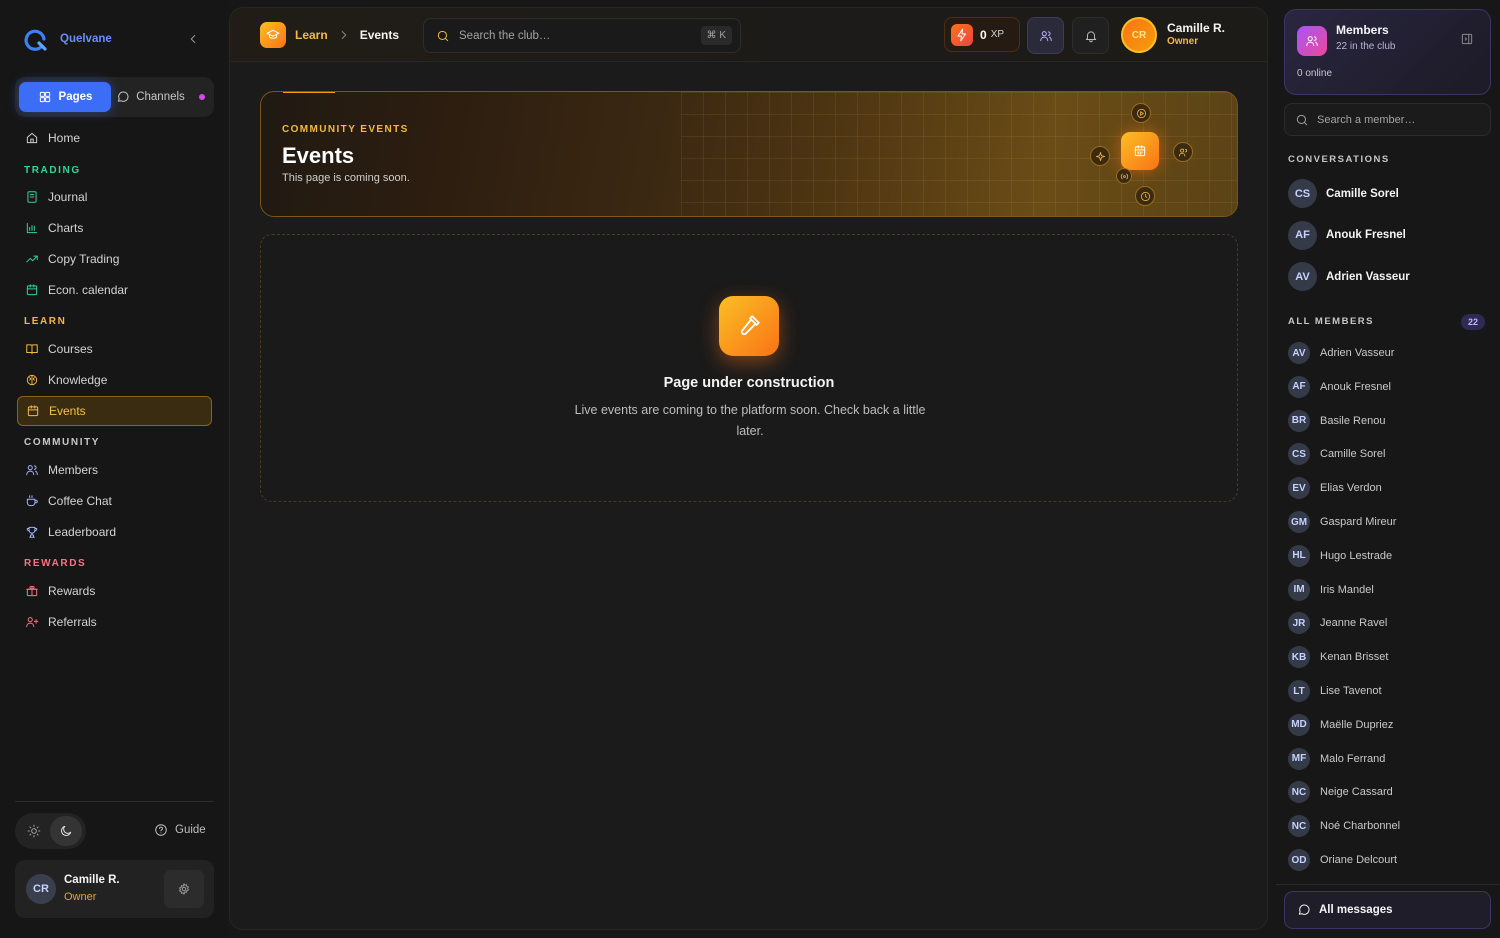  Describe the element at coordinates (160, 97) in the screenshot. I see `tab-channels: Channels` at that location.